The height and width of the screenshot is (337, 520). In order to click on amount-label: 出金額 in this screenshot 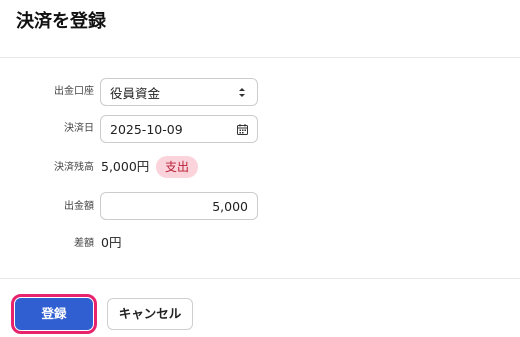, I will do `click(79, 206)`.